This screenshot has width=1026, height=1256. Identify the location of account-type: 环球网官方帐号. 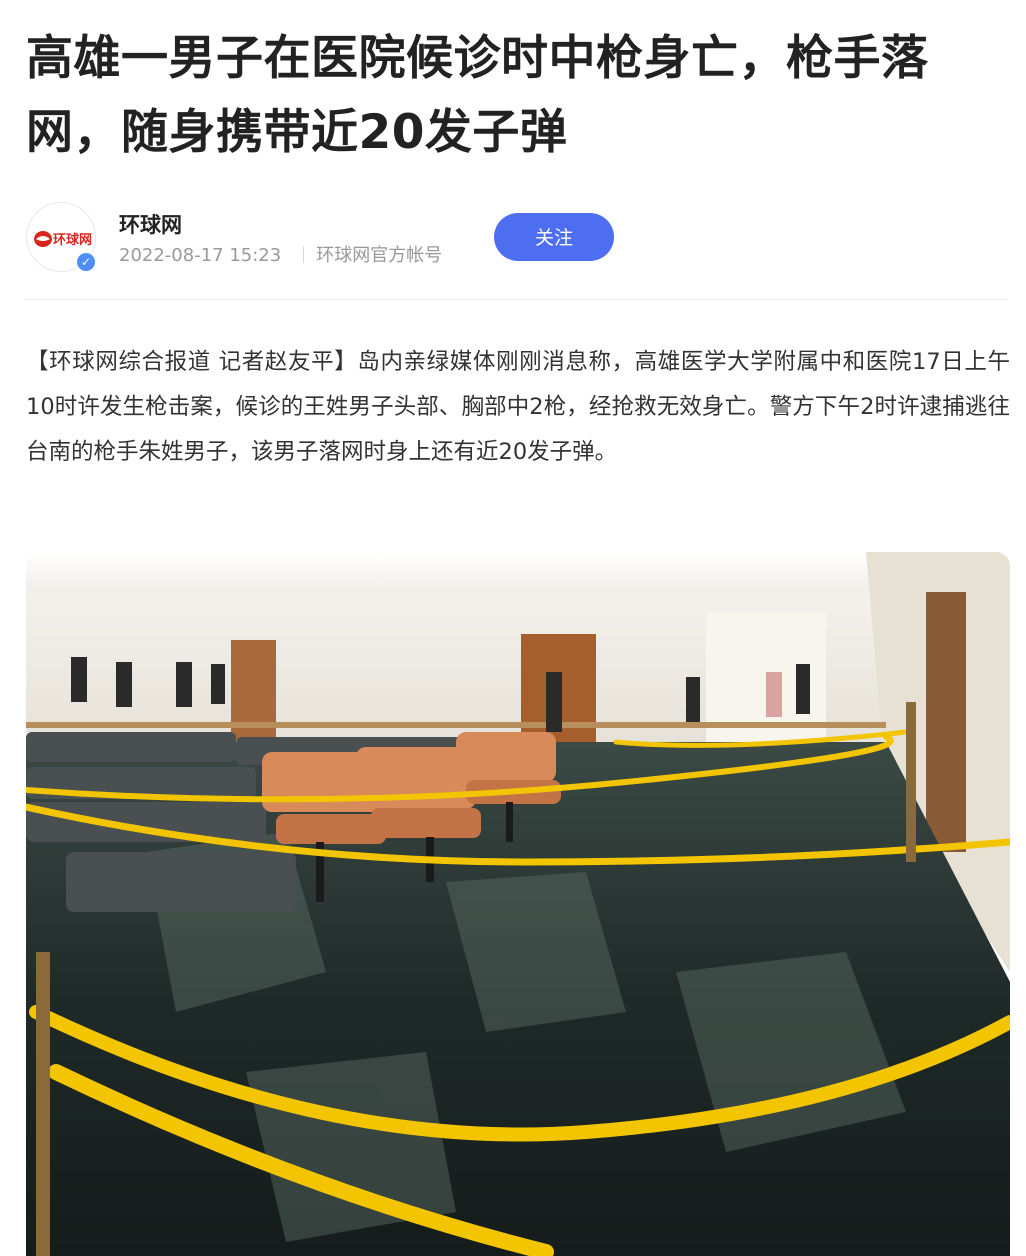
(379, 255).